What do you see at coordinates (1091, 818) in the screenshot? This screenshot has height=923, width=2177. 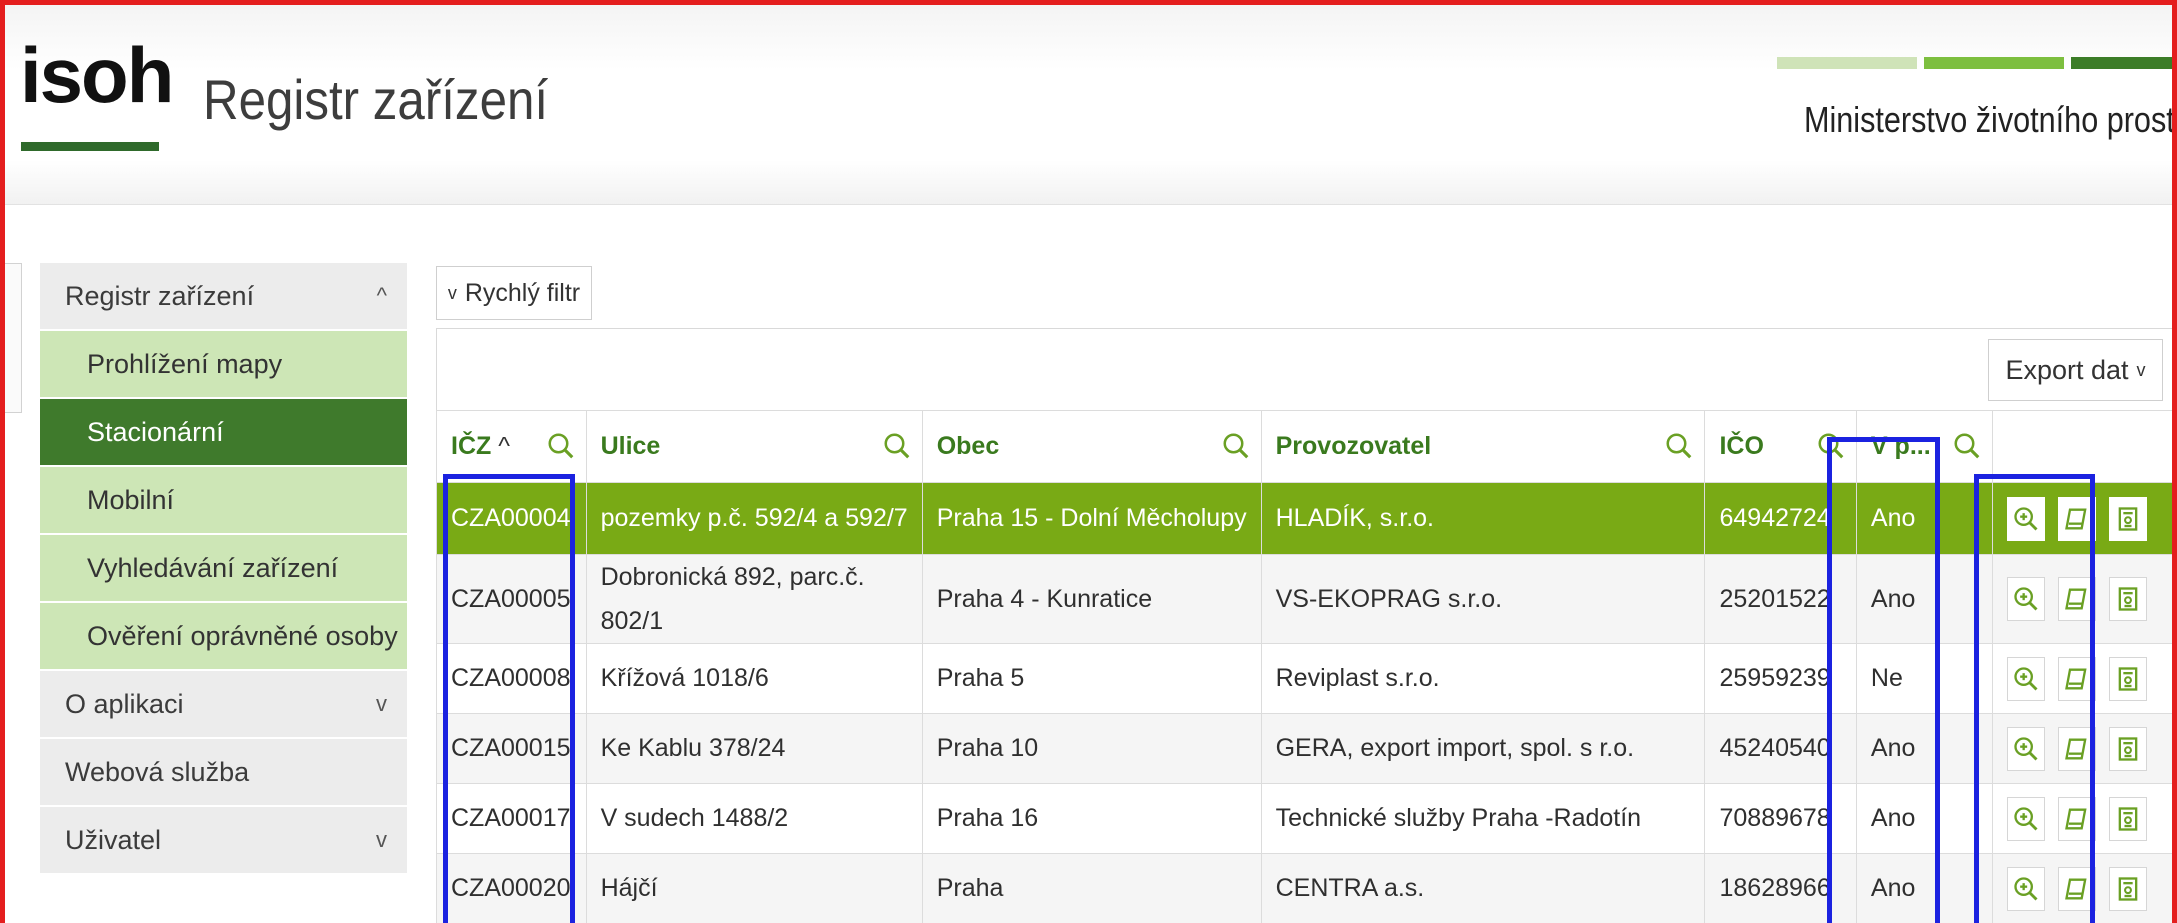 I see `cell-obec: Praha 16` at bounding box center [1091, 818].